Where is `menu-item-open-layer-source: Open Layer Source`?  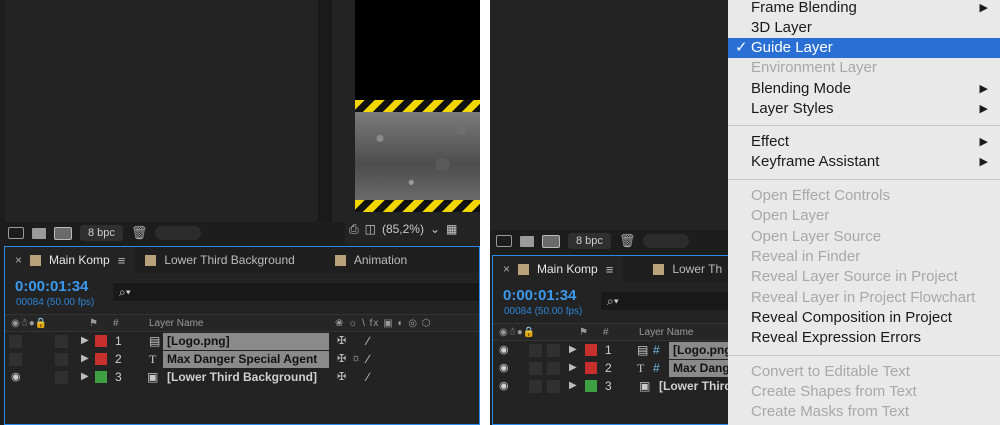
menu-item-open-layer-source: Open Layer Source is located at coordinates (864, 237).